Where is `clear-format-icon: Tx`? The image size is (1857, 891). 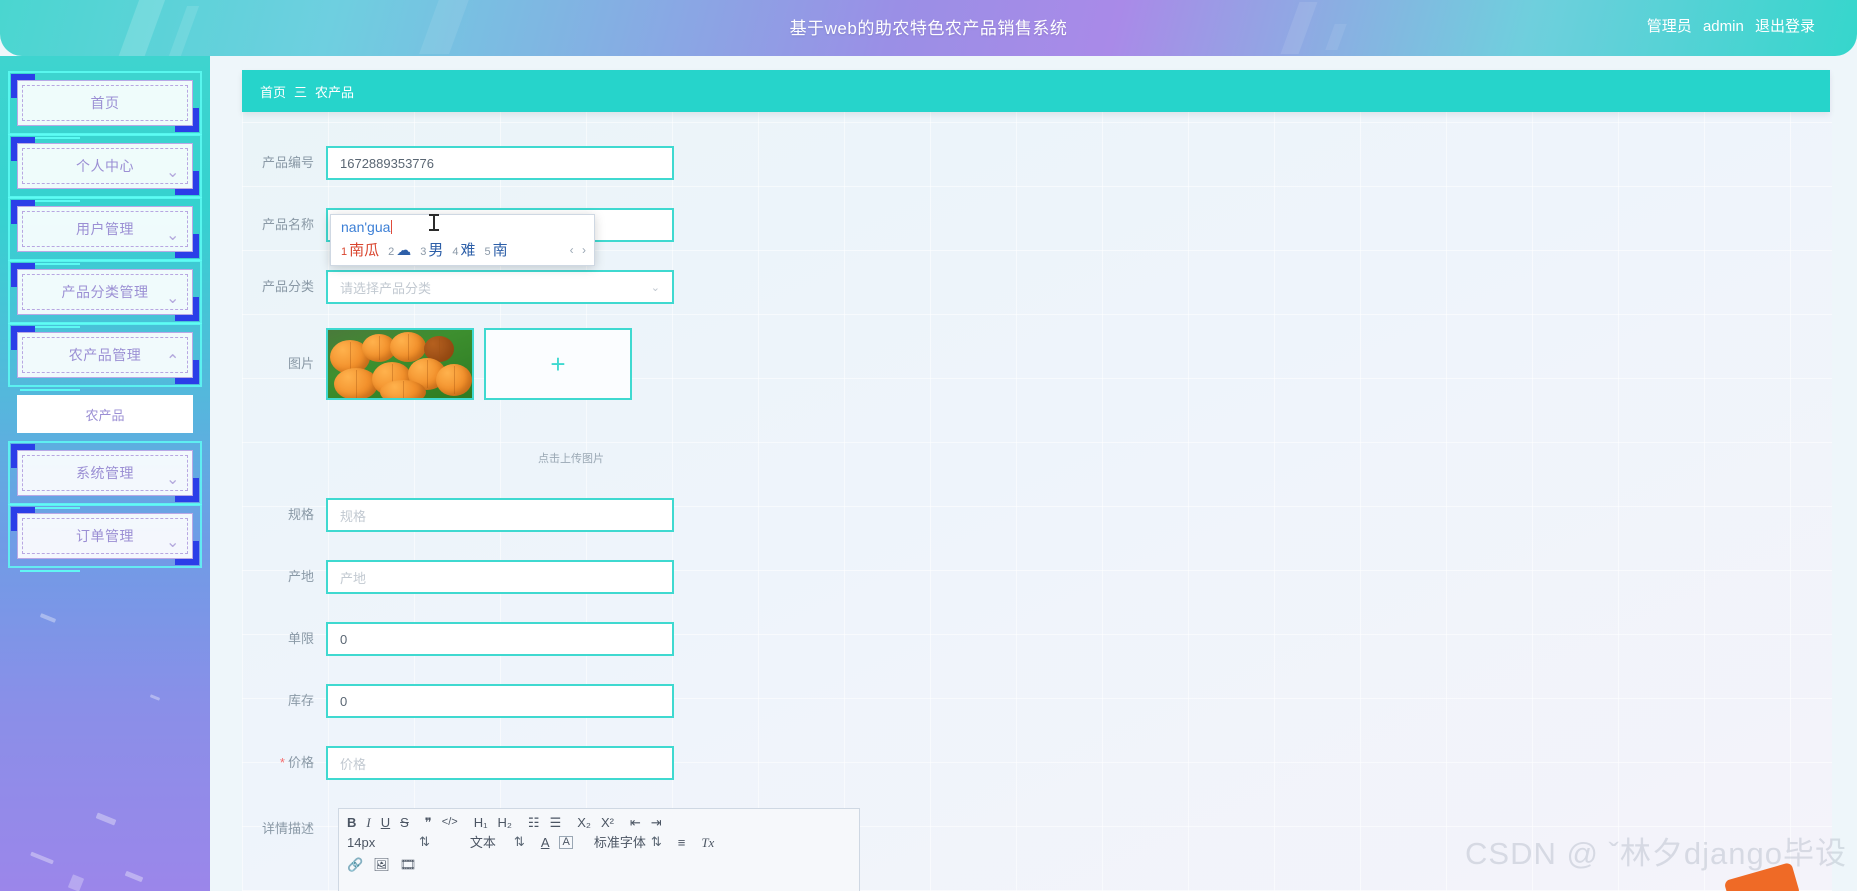 clear-format-icon: Tx is located at coordinates (707, 842).